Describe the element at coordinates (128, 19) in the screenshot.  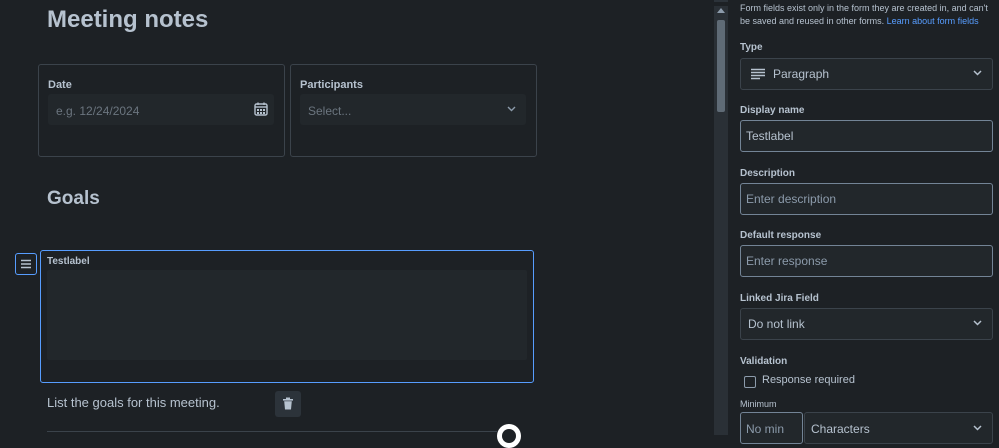
I see `page-title: Meeting notes` at that location.